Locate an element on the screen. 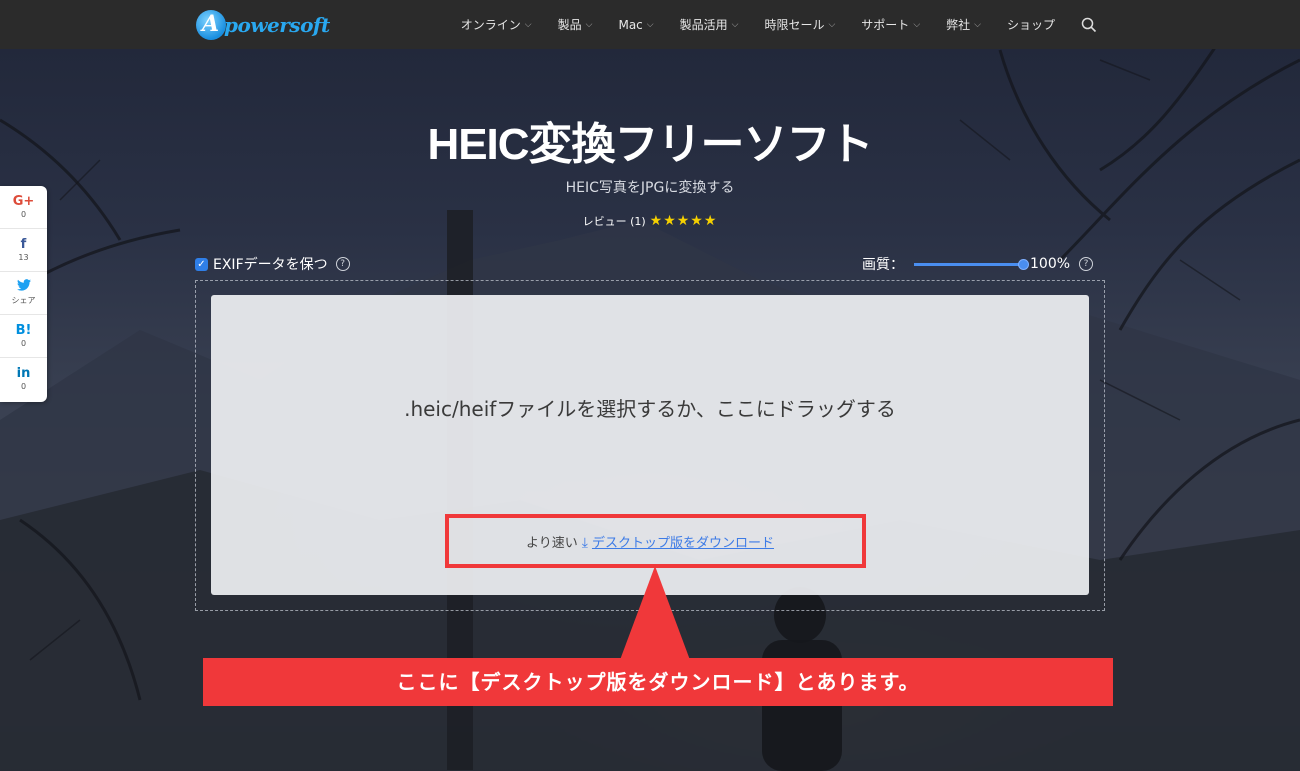 Image resolution: width=1300 pixels, height=771 pixels. quality-value: 100% is located at coordinates (1050, 264).